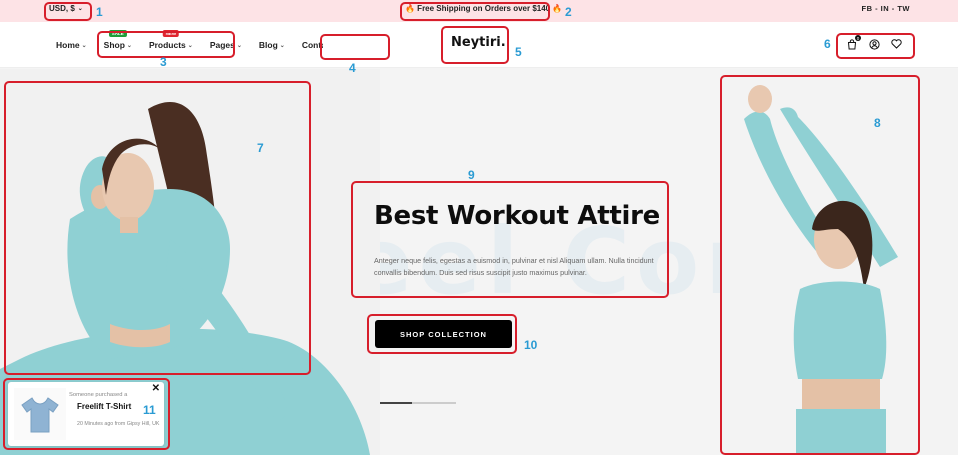 This screenshot has width=958, height=455. What do you see at coordinates (518, 52) in the screenshot?
I see `annotation-number: 5` at bounding box center [518, 52].